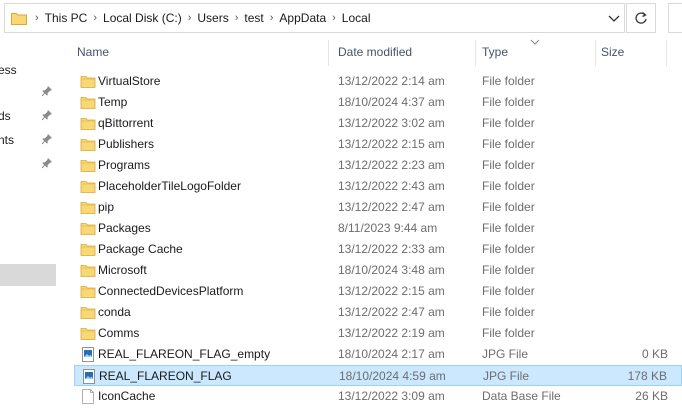 The height and width of the screenshot is (413, 682). What do you see at coordinates (122, 270) in the screenshot?
I see `file-name: Microsoft` at bounding box center [122, 270].